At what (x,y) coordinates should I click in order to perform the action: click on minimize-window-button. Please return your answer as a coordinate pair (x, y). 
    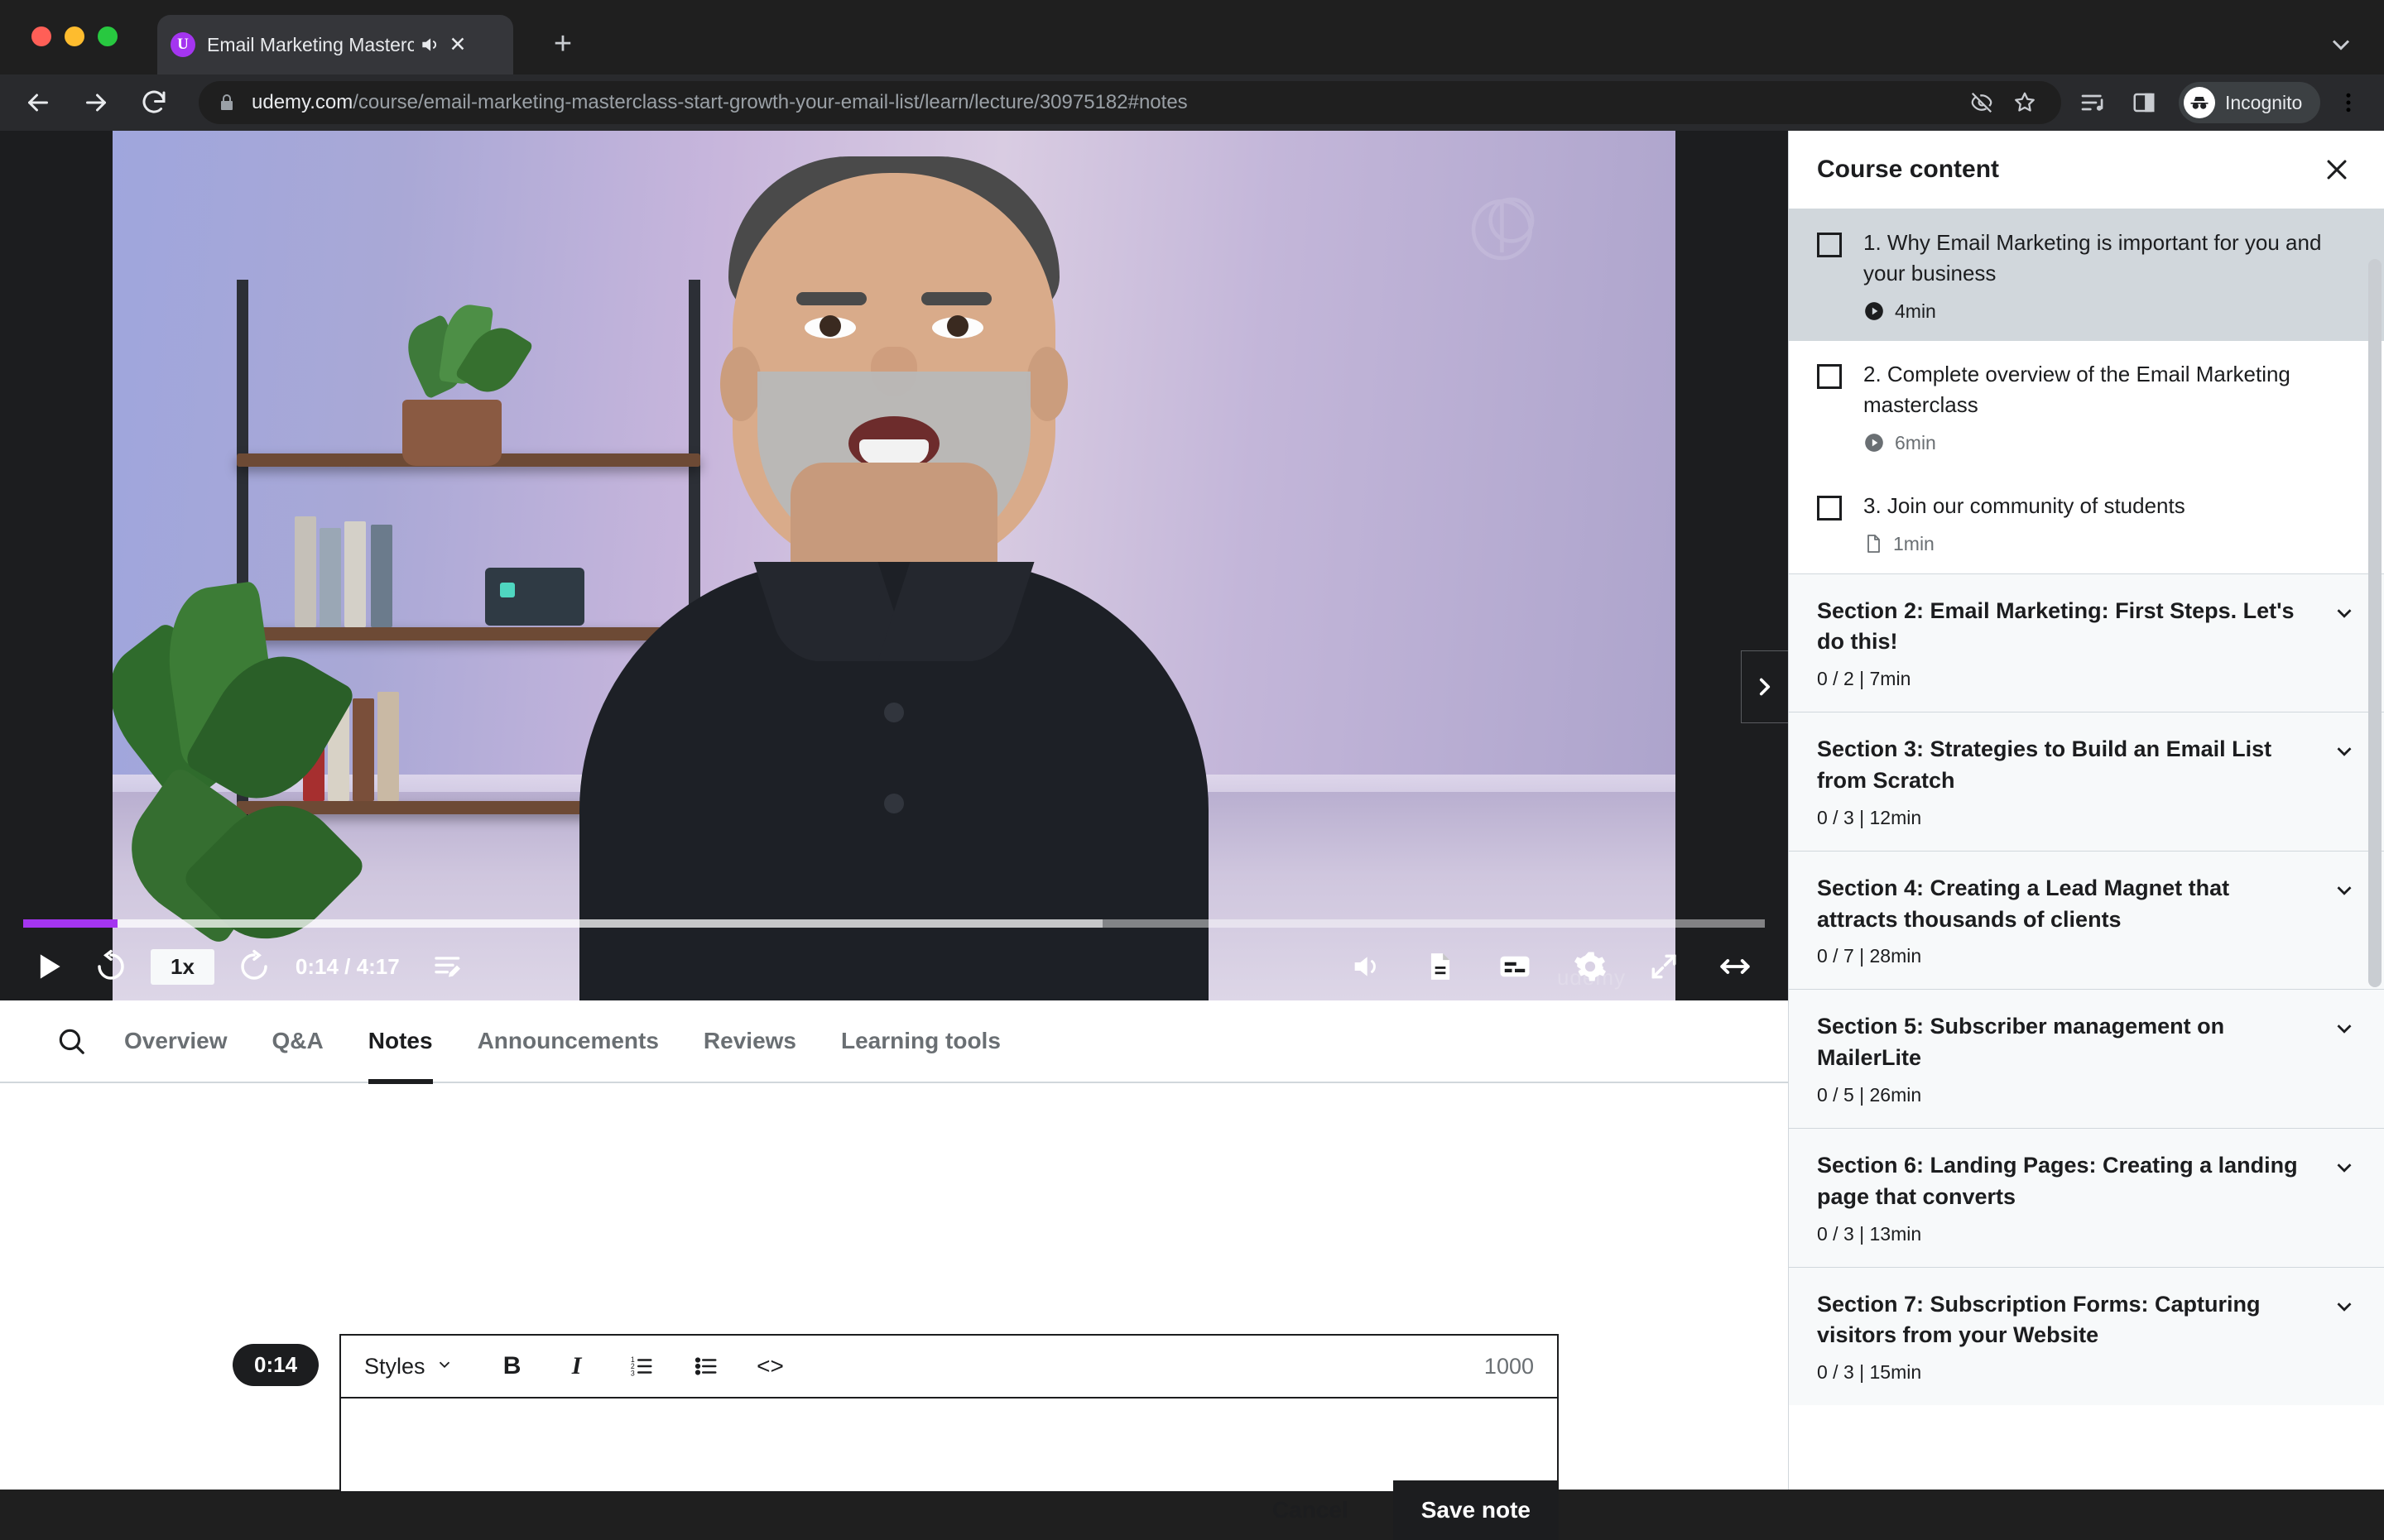
    Looking at the image, I should click on (74, 36).